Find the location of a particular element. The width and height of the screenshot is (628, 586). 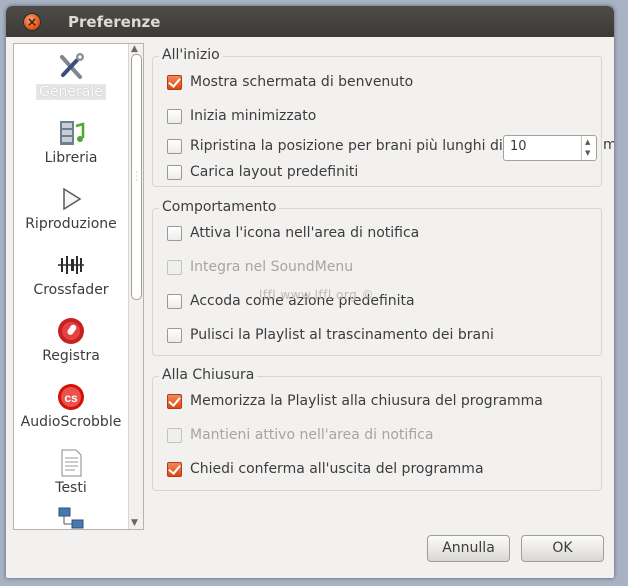

option-label: Mantieni attivo nell'area di notifica is located at coordinates (312, 435).